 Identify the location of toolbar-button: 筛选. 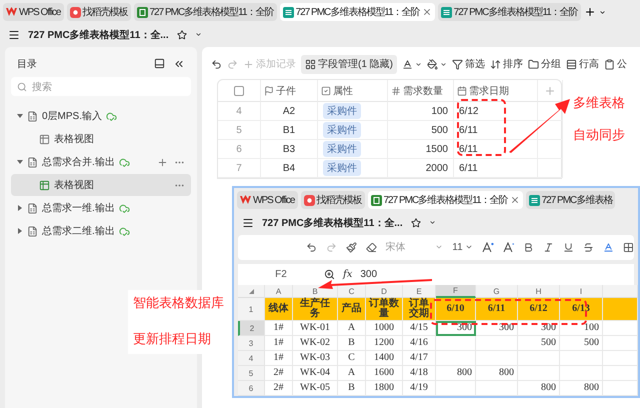
(468, 64).